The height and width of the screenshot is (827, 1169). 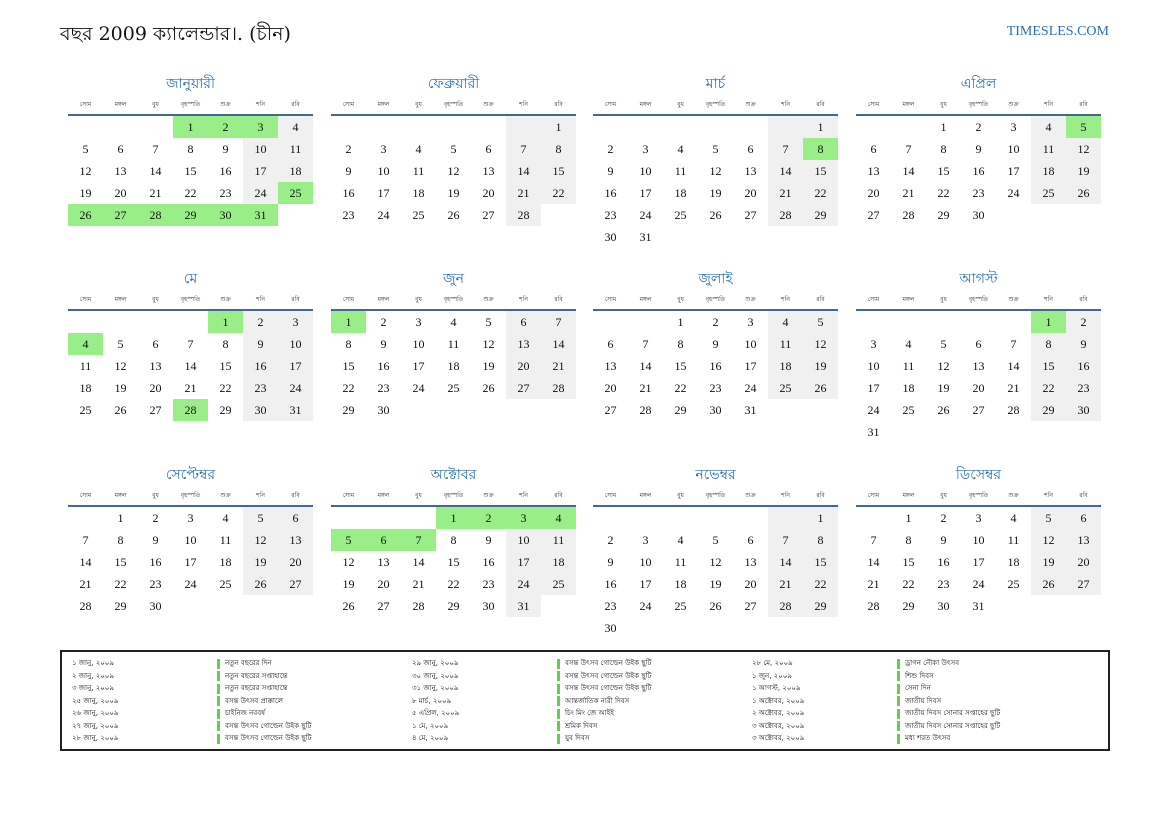 What do you see at coordinates (715, 496) in the screenshot?
I see `weekday-header: সোম মঙ্গল বুধ বৃহস্পতি শুক্র শনি রবি` at bounding box center [715, 496].